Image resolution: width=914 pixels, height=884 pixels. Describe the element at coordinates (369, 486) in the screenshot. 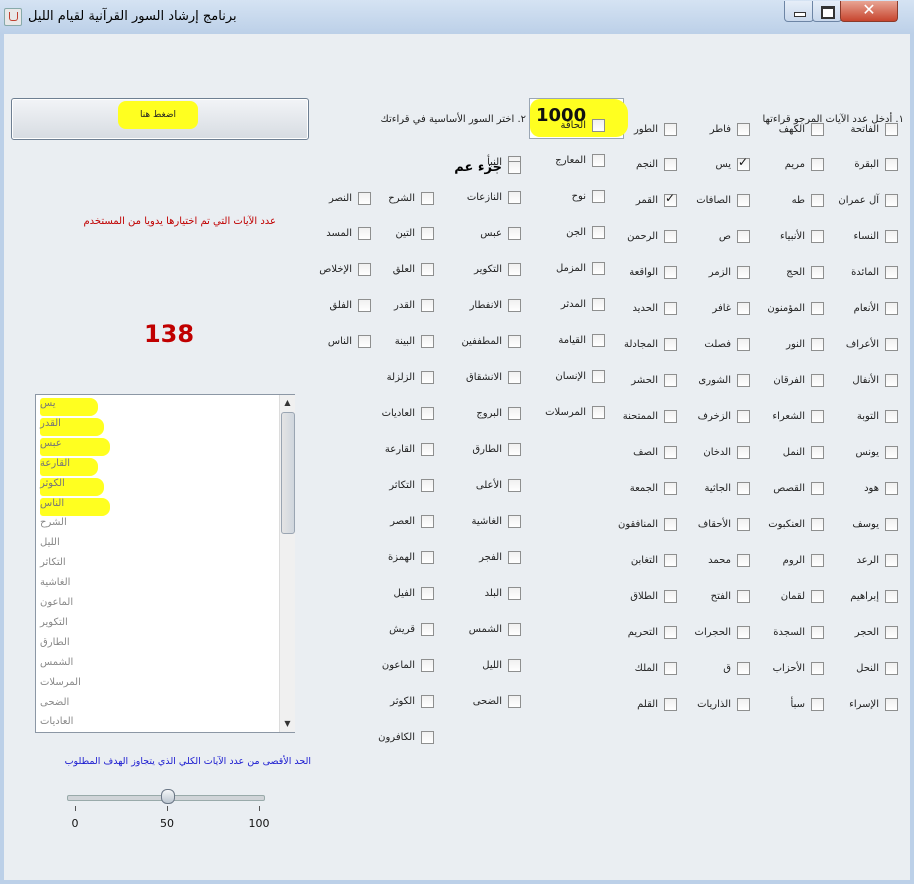

I see `surah-checkbox: التكاثر` at that location.